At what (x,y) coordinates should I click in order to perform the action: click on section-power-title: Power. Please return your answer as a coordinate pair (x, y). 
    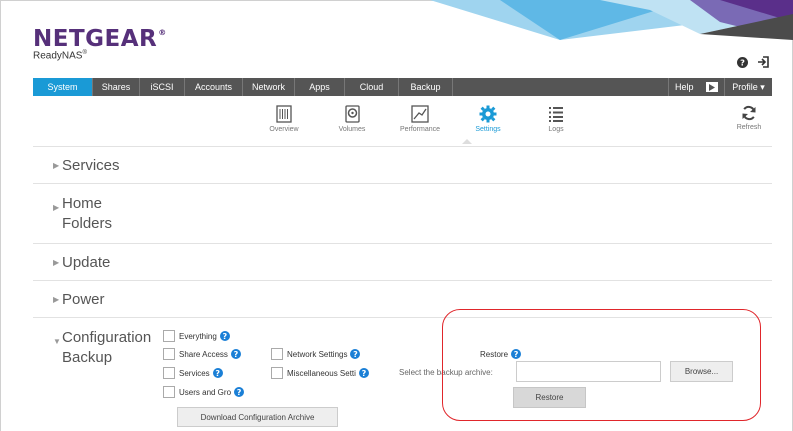
    Looking at the image, I should click on (83, 299).